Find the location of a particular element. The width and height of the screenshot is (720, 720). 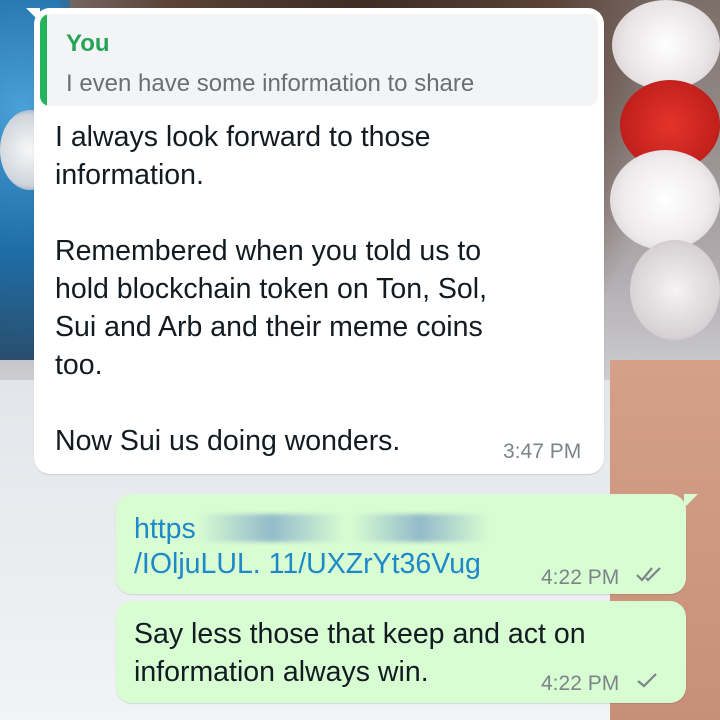

quote-text: I even have some information to share is located at coordinates (270, 83).